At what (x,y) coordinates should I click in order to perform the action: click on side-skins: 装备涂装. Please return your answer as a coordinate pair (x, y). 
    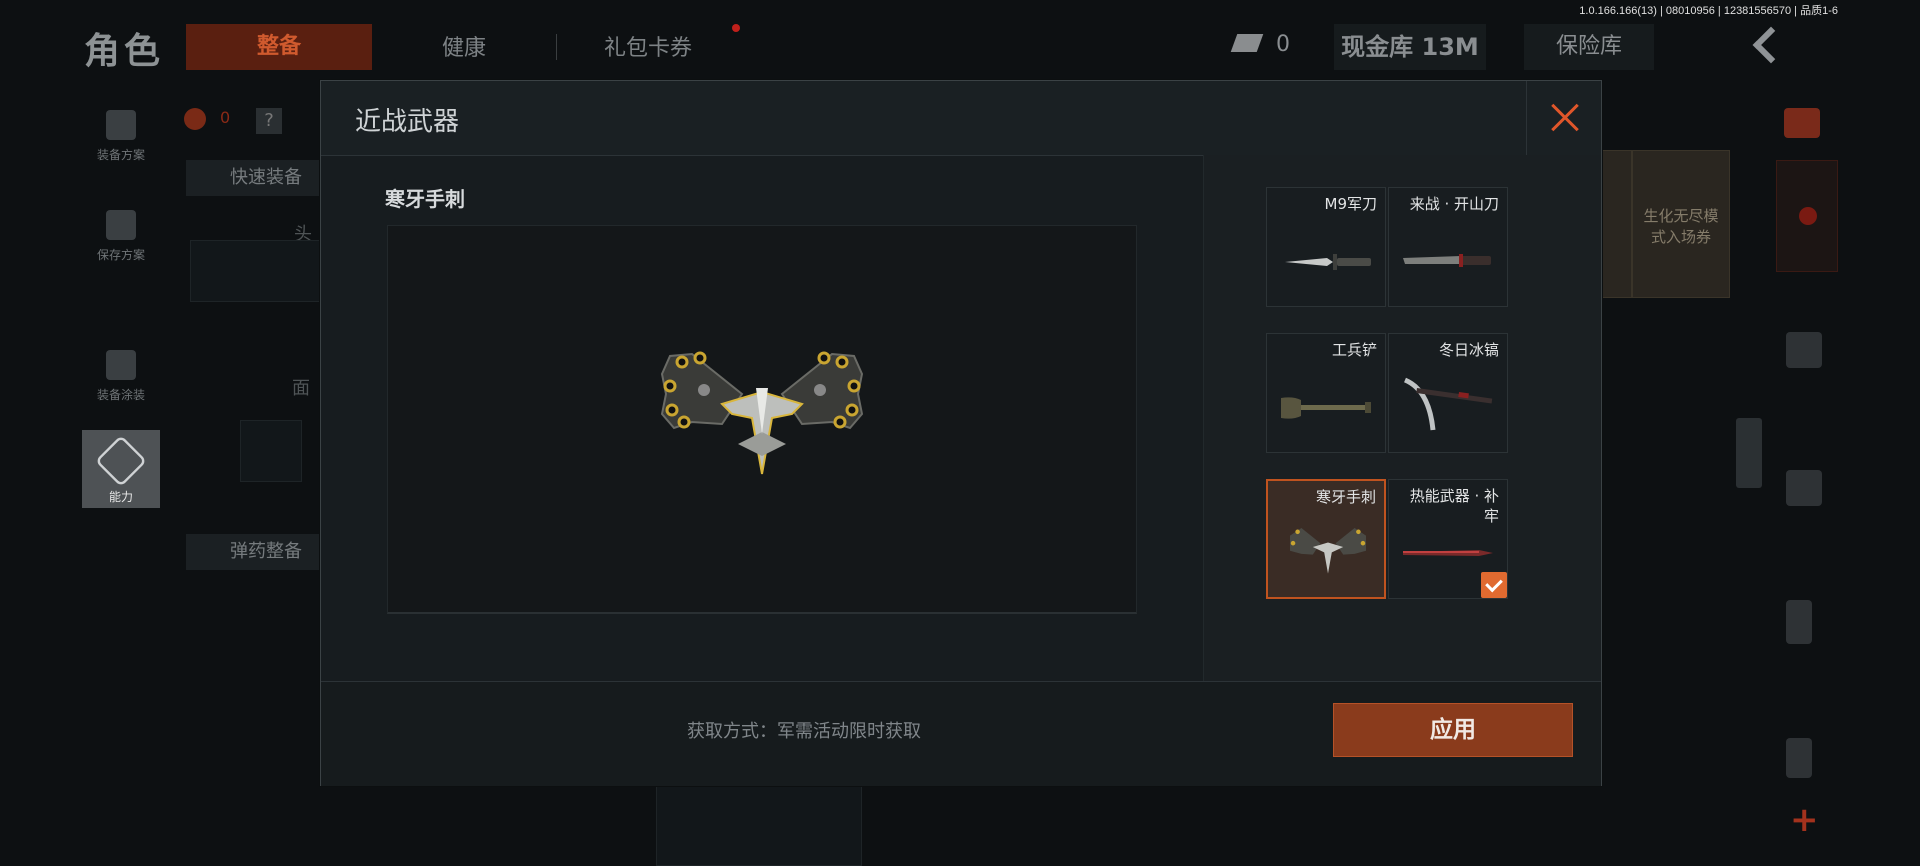
    Looking at the image, I should click on (121, 378).